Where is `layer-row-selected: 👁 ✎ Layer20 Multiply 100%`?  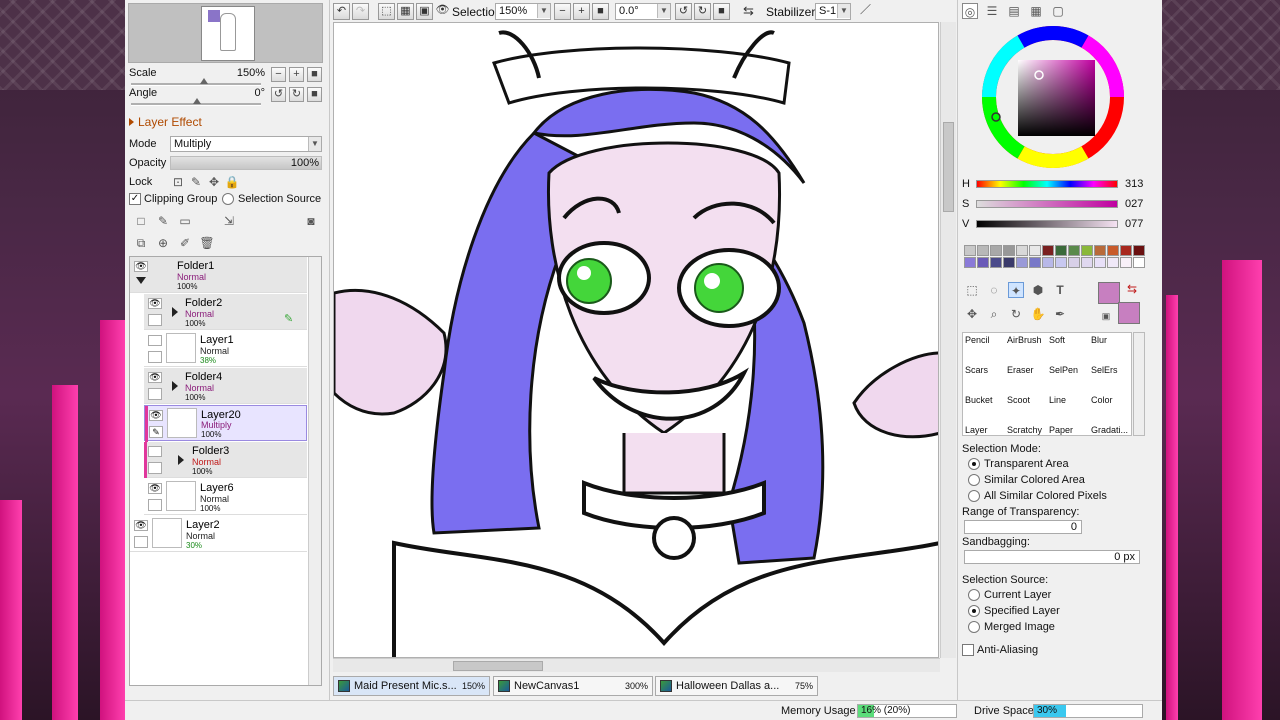
layer-row-selected: 👁 ✎ Layer20 Multiply 100% is located at coordinates (225, 423).